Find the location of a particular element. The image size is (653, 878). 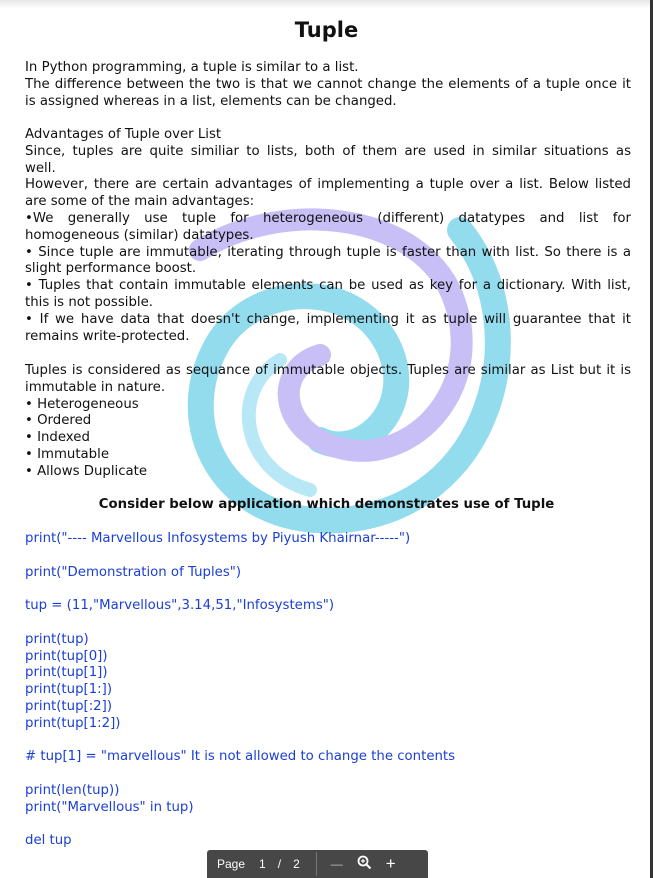

text-line: print(tup[1:2]) is located at coordinates (73, 723).